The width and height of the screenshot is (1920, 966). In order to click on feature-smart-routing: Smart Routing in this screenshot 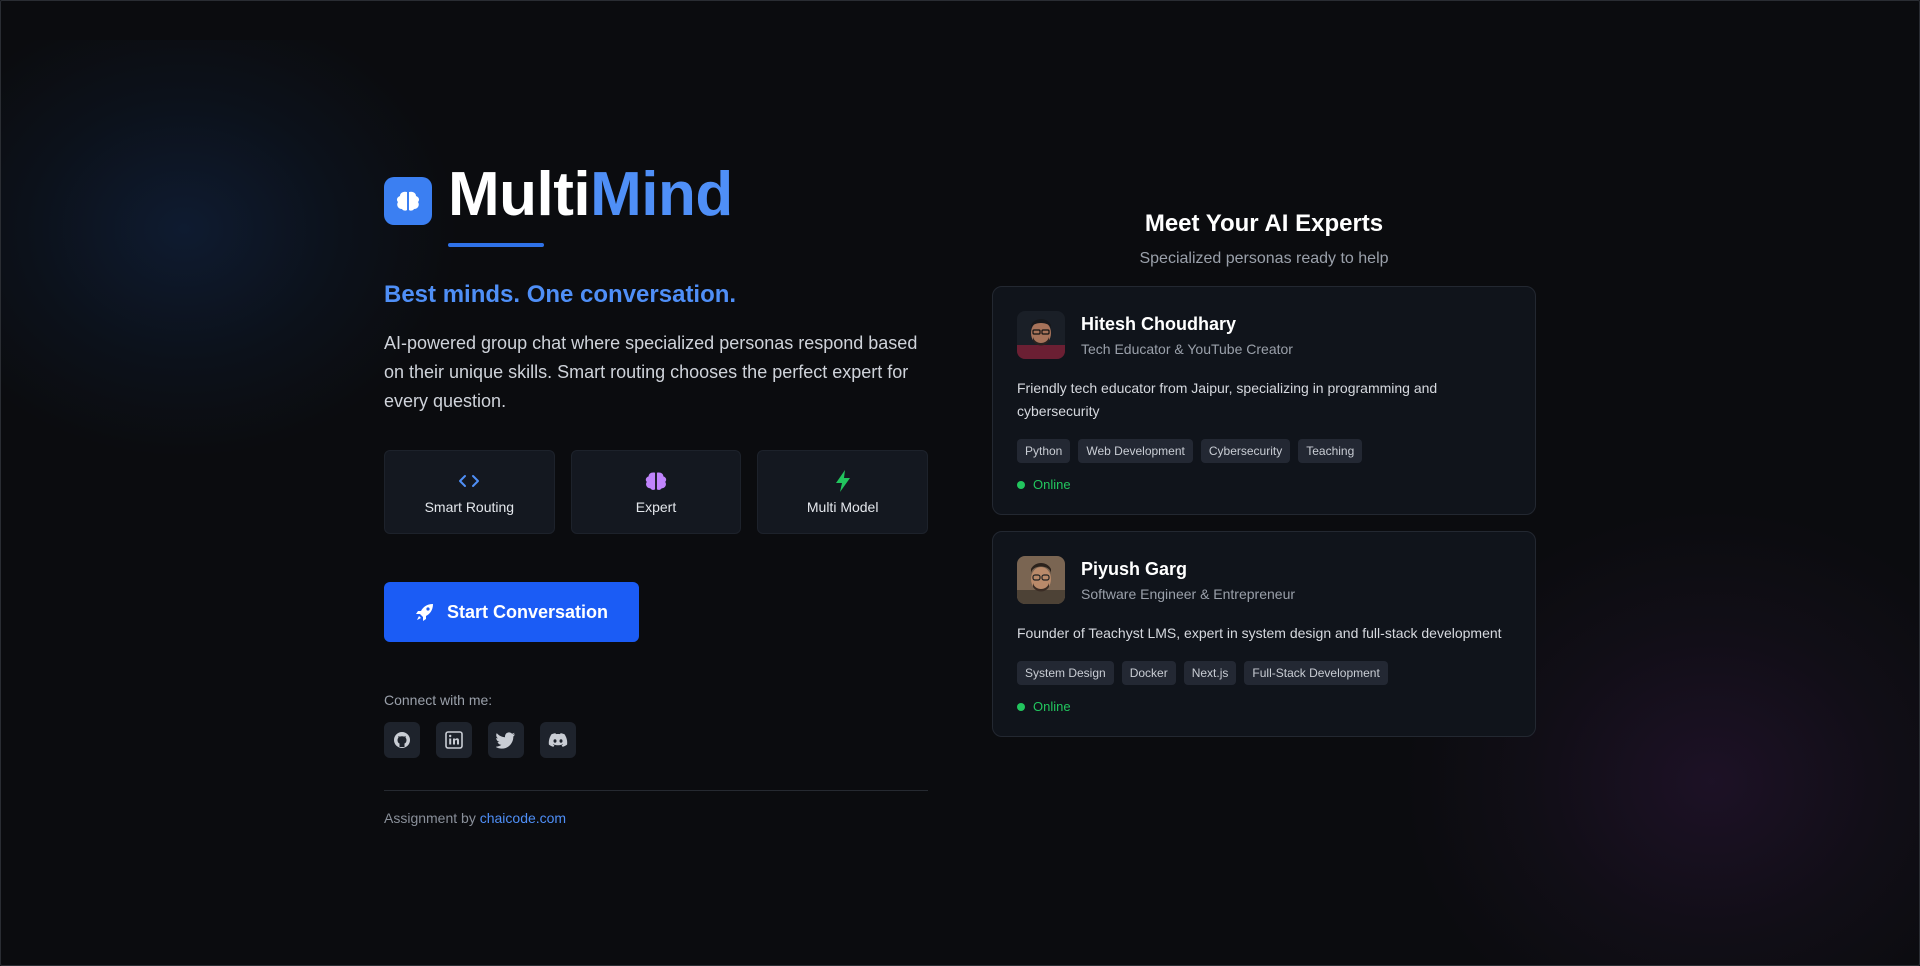, I will do `click(469, 492)`.